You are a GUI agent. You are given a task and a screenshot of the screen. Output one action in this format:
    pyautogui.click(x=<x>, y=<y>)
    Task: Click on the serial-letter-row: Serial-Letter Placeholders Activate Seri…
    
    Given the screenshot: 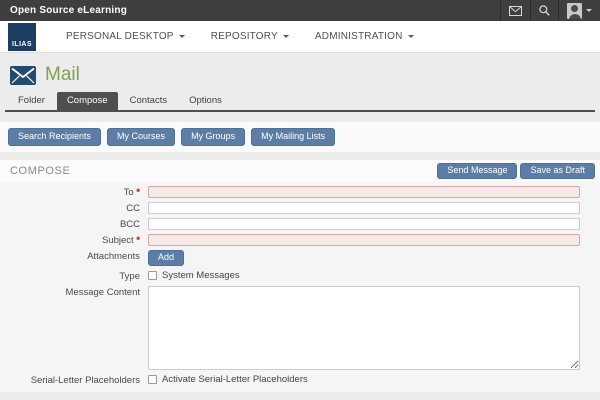 What is the action you would take?
    pyautogui.click(x=300, y=380)
    